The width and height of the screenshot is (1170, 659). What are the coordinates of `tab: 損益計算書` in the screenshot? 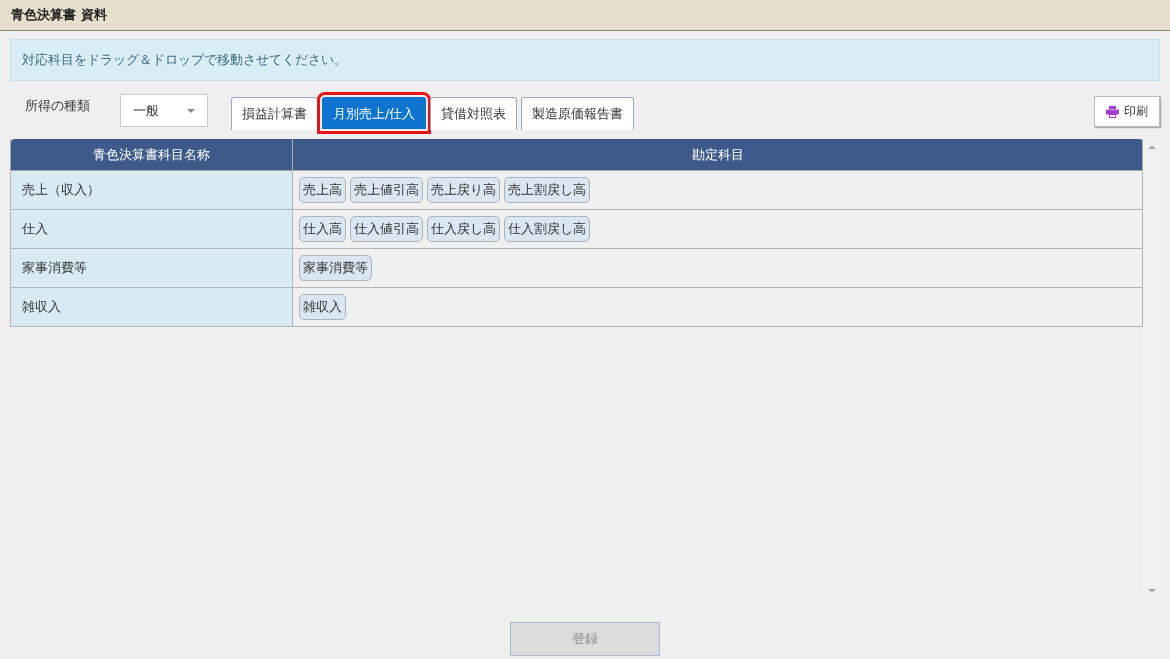 It's located at (274, 113).